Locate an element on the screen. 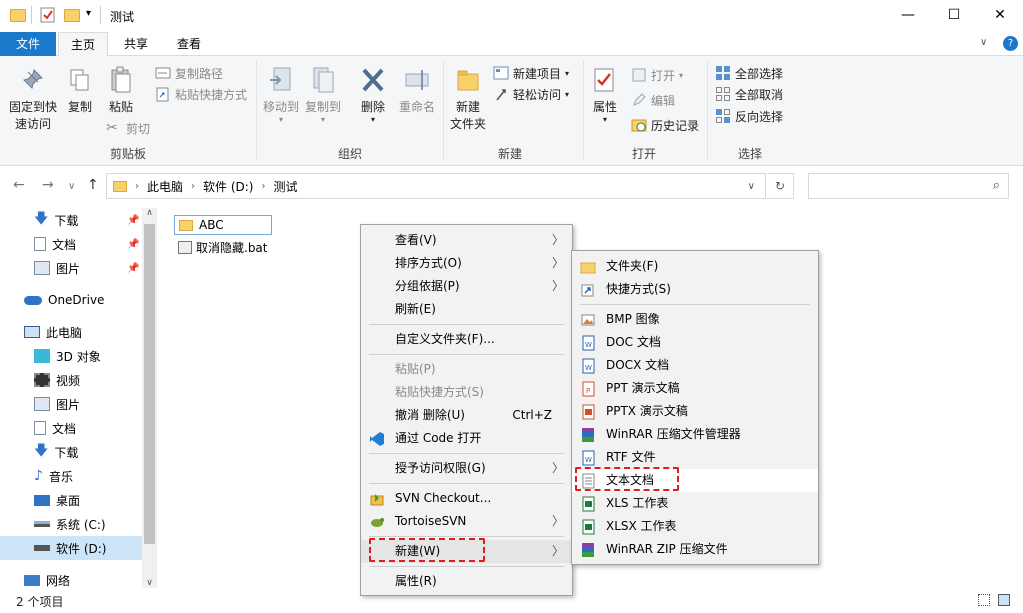 Image resolution: width=1023 pixels, height=613 pixels. recent-locations-chevron-icon: ∨ is located at coordinates (71, 186).